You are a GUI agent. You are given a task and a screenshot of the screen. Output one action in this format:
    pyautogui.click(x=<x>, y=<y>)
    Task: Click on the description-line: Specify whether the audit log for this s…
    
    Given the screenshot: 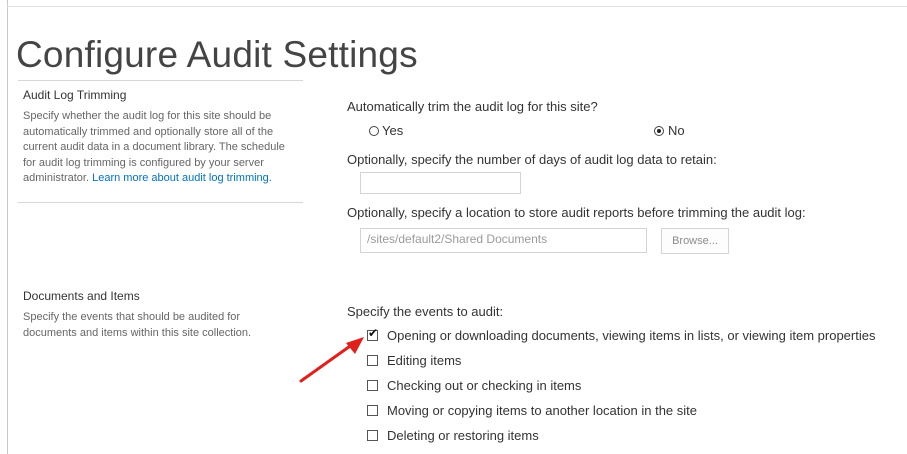 What is the action you would take?
    pyautogui.click(x=147, y=116)
    